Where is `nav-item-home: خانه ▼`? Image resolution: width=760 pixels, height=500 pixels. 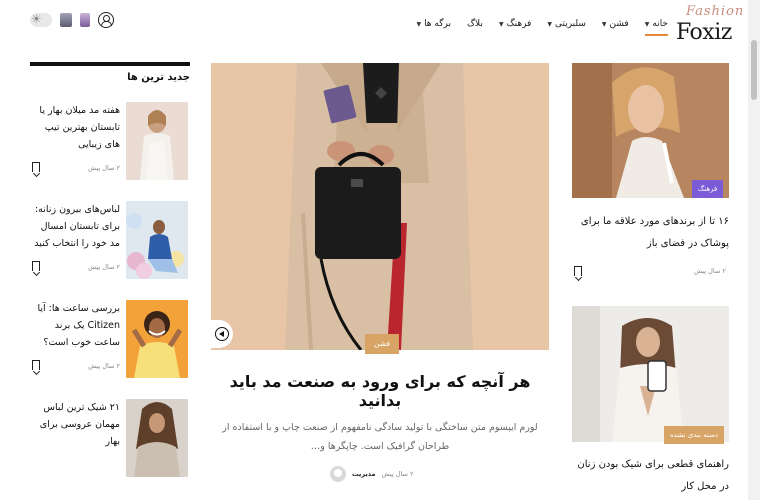 nav-item-home: خانه ▼ is located at coordinates (656, 25).